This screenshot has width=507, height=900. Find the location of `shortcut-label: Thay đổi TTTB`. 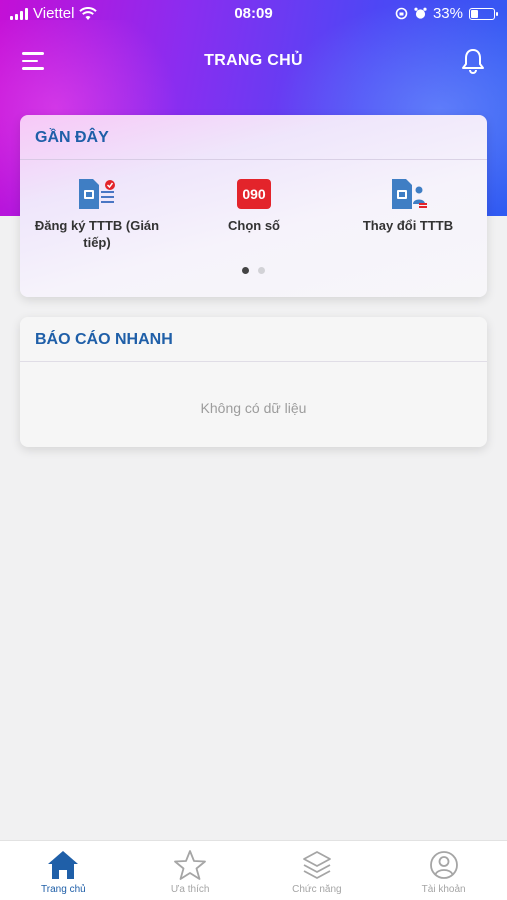

shortcut-label: Thay đổi TTTB is located at coordinates (408, 225).